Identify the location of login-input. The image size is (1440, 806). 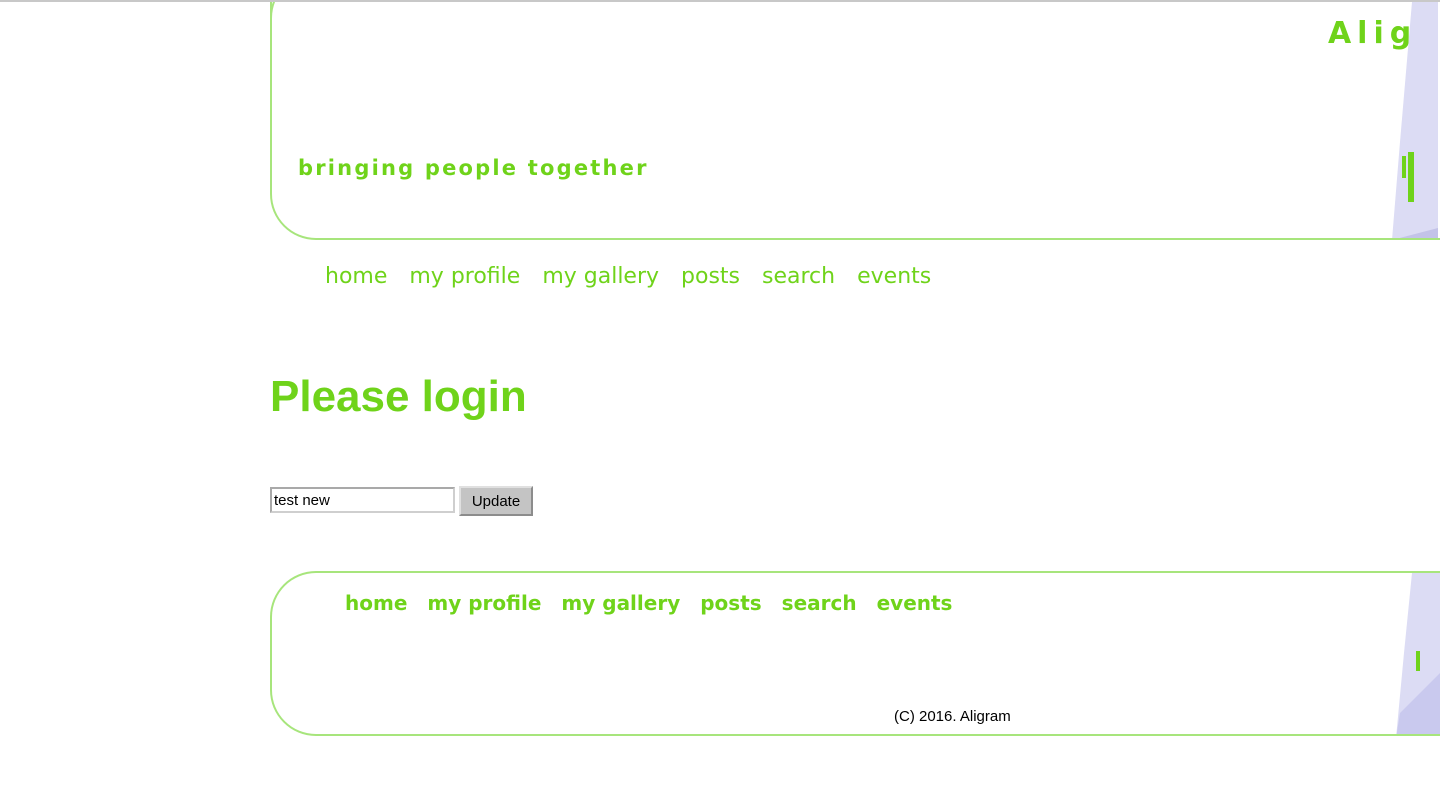
(362, 500).